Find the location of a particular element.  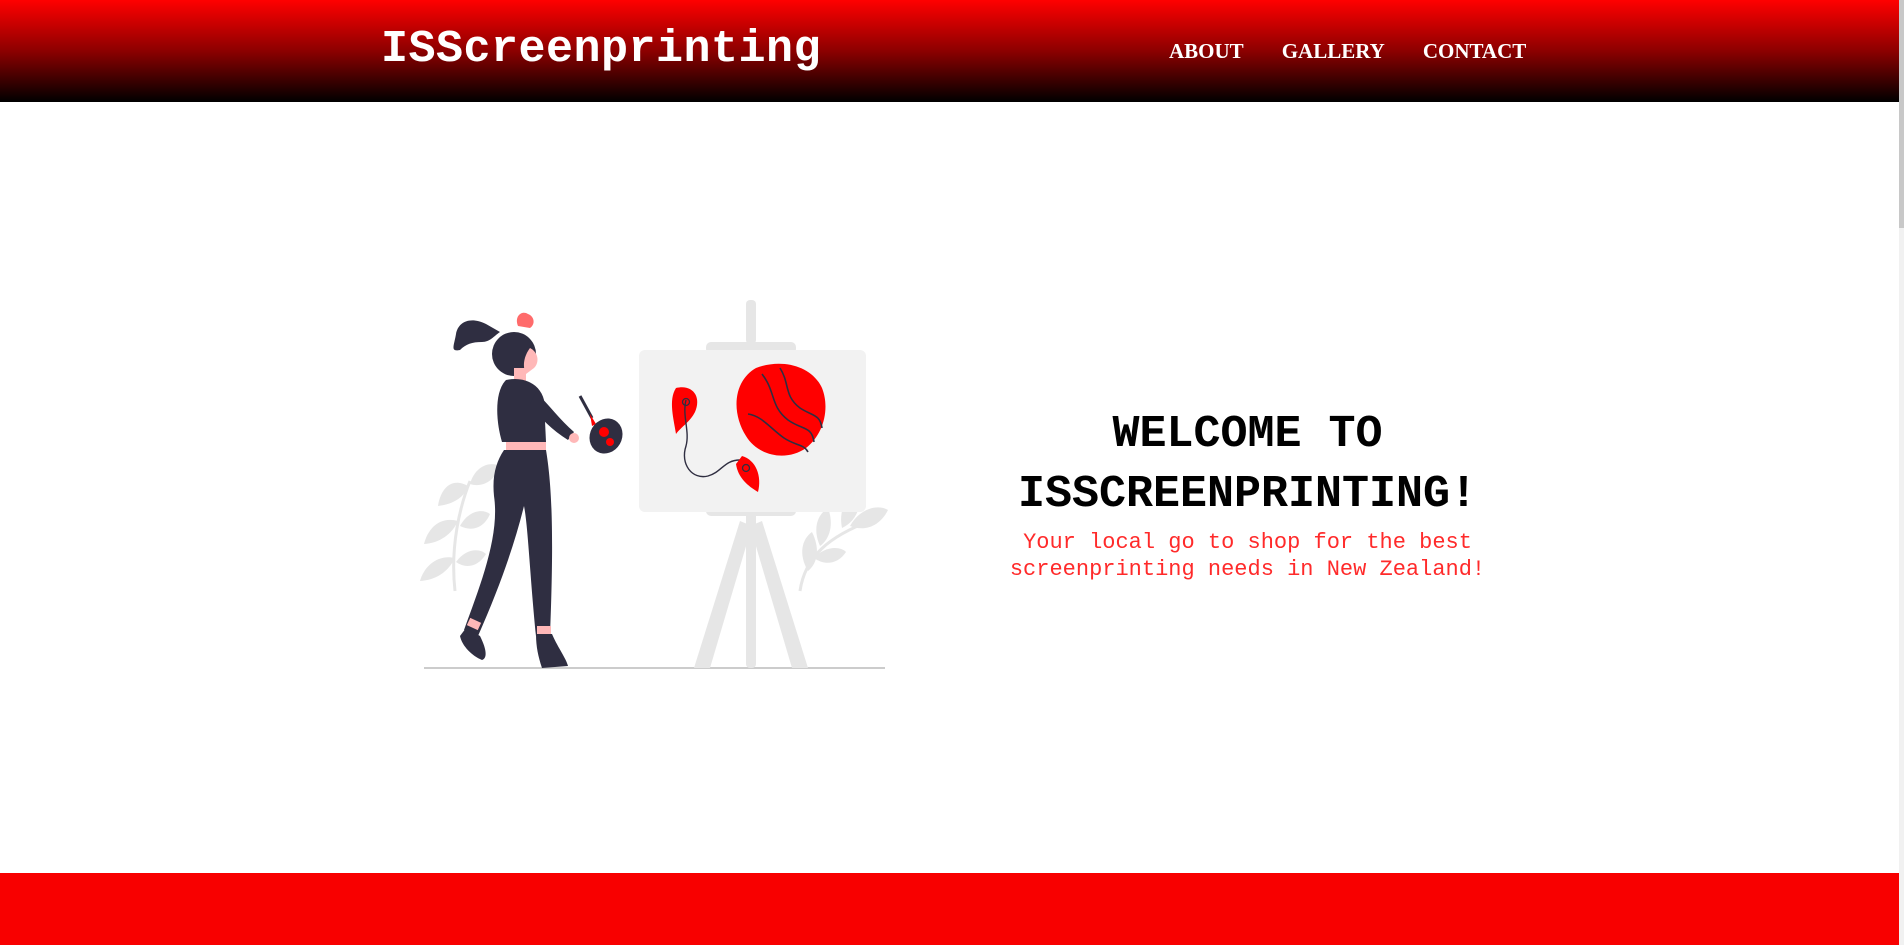

brand-logo-link: ISScreenprinting is located at coordinates (601, 50).